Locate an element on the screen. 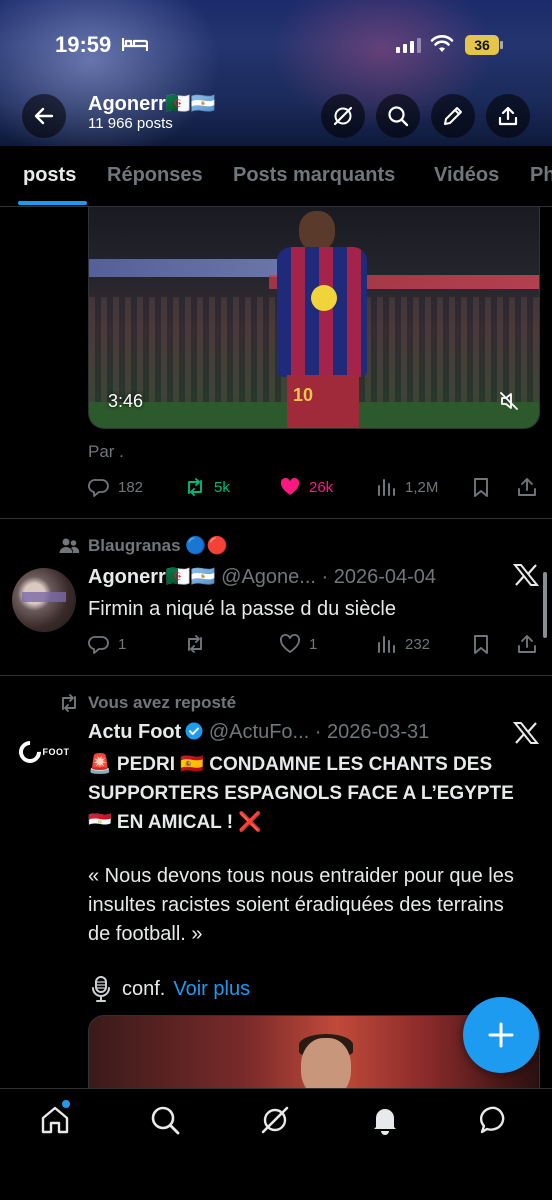 This screenshot has height=1200, width=552. like-button: 1 is located at coordinates (298, 644).